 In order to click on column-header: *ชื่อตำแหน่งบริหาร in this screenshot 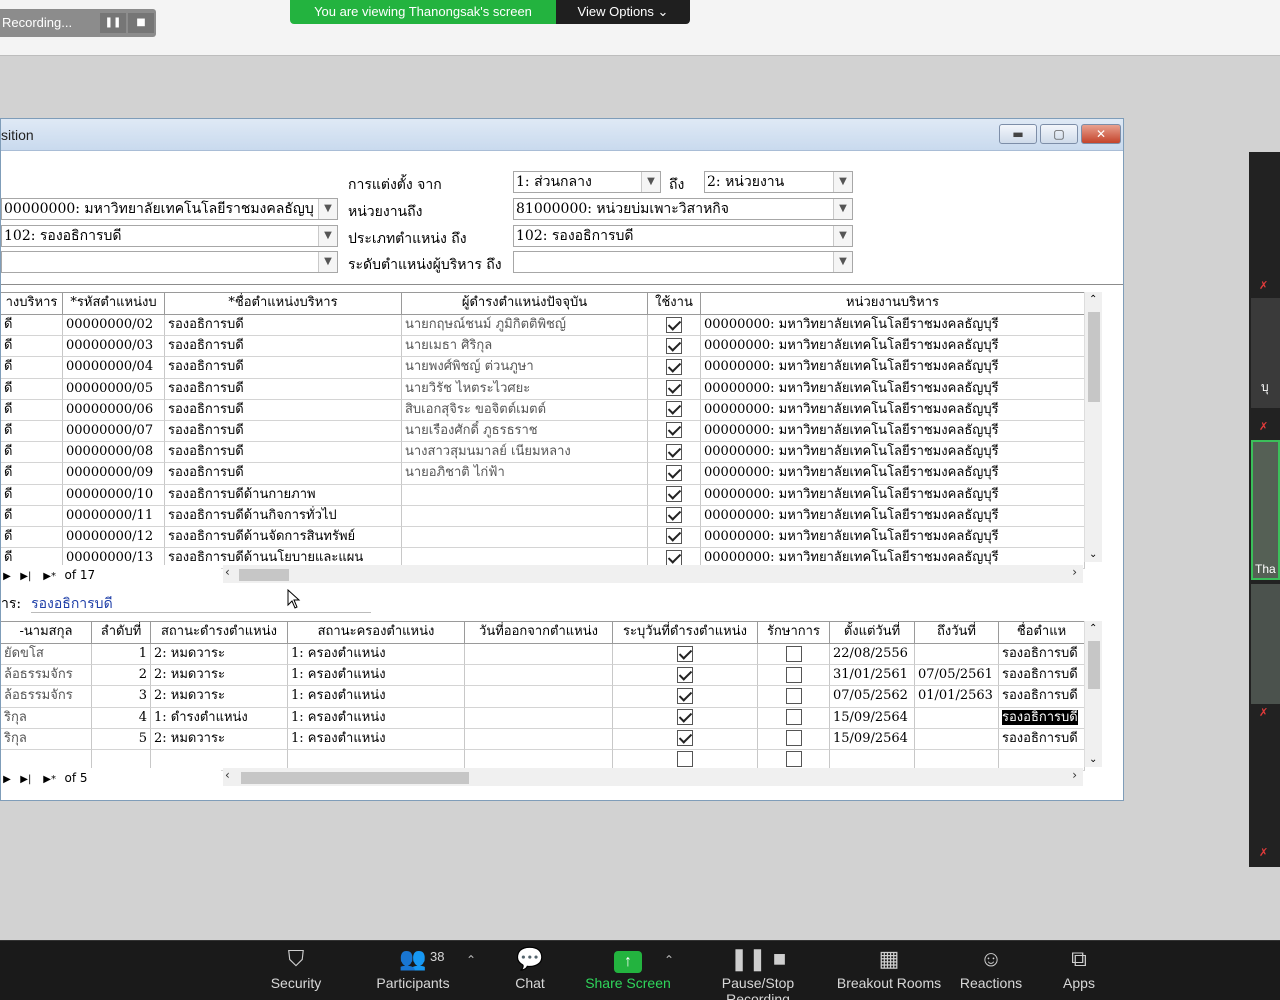, I will do `click(283, 304)`.